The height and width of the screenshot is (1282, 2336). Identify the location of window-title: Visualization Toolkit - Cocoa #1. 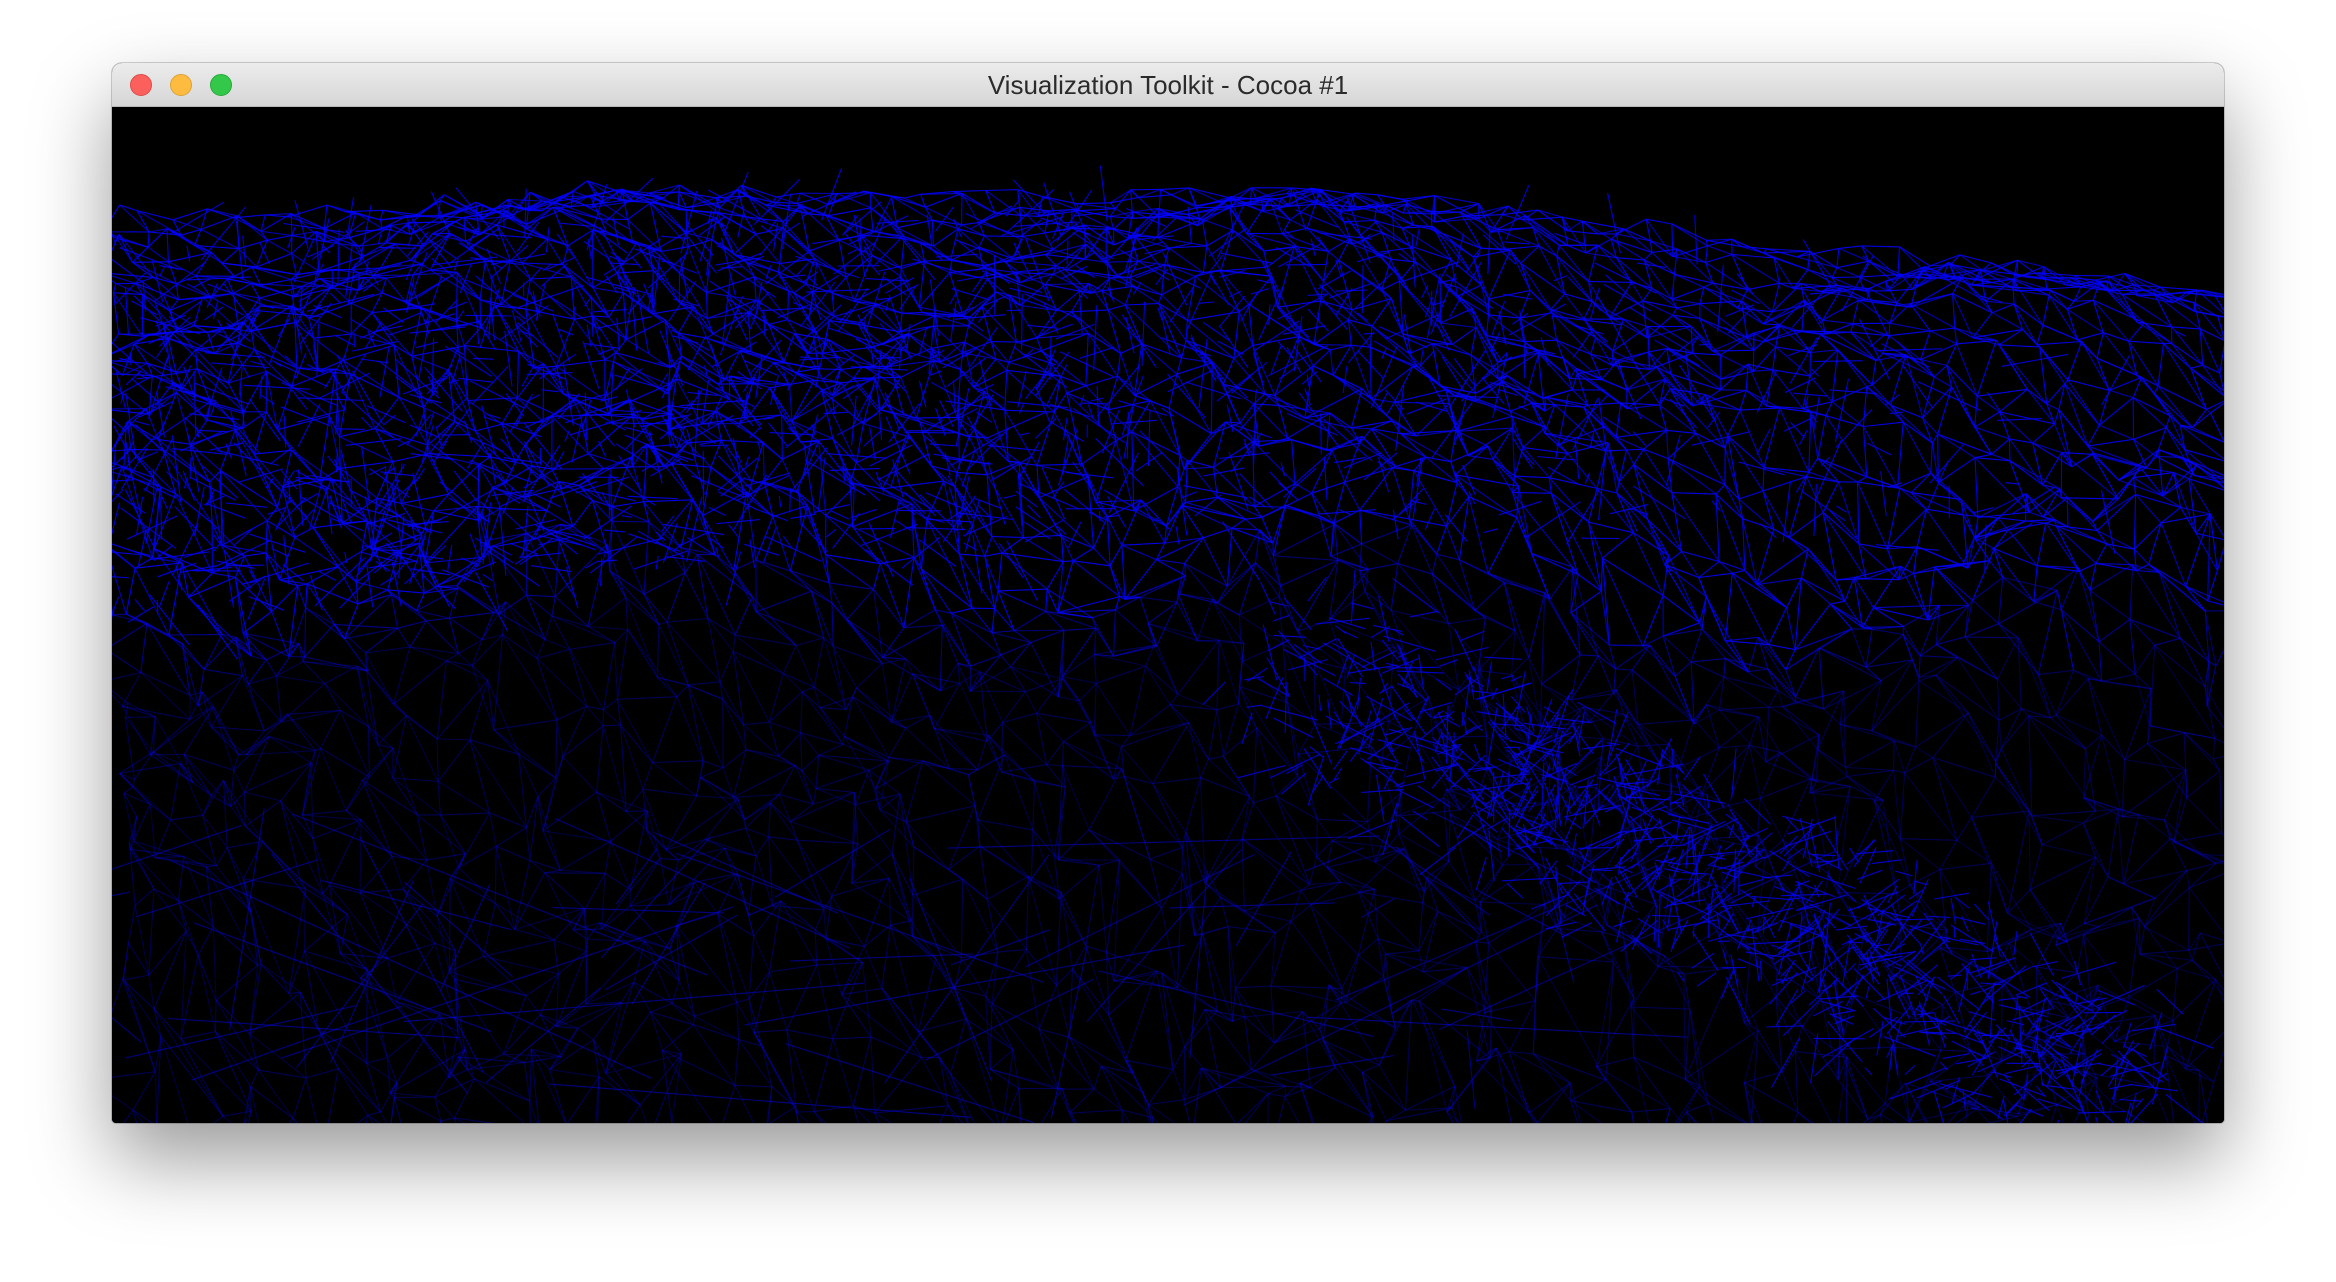
(1168, 85).